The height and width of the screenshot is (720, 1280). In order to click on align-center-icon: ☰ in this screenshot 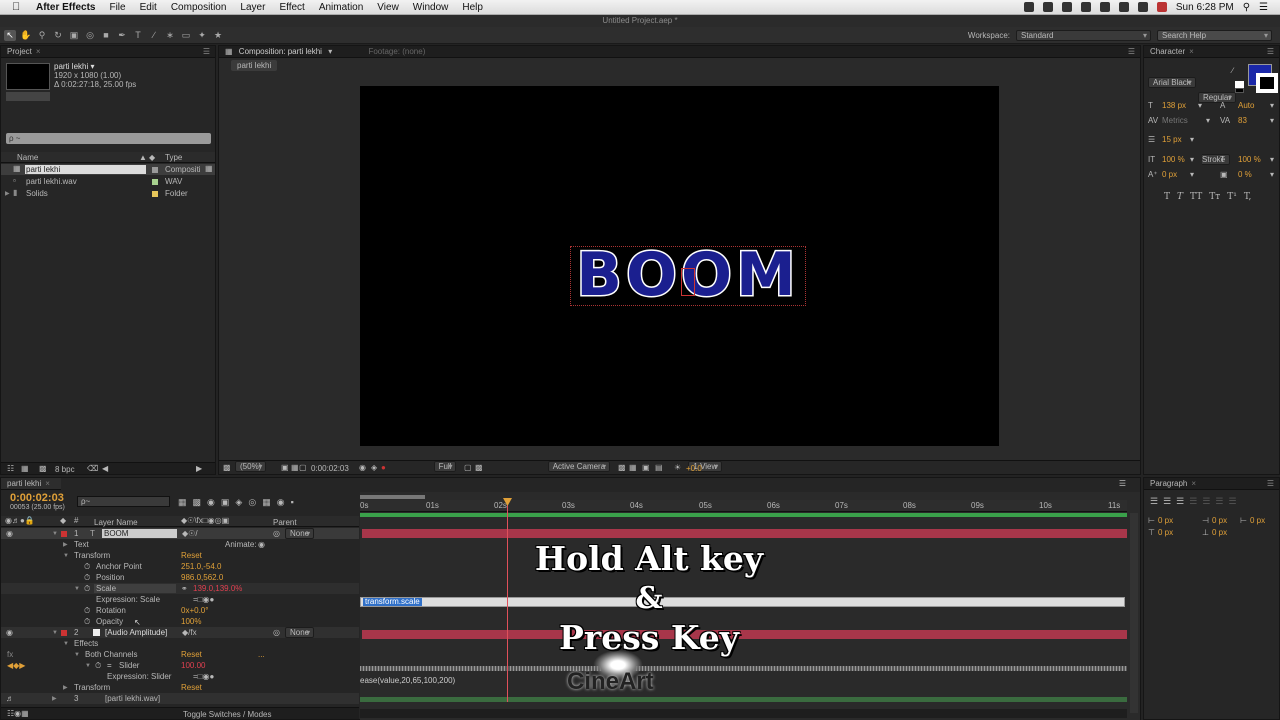, I will do `click(1167, 501)`.